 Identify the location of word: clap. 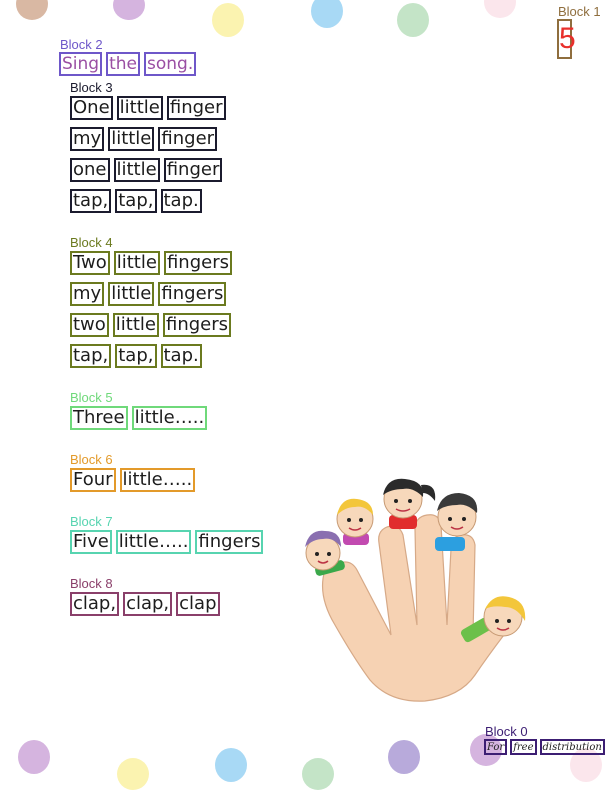
(198, 604).